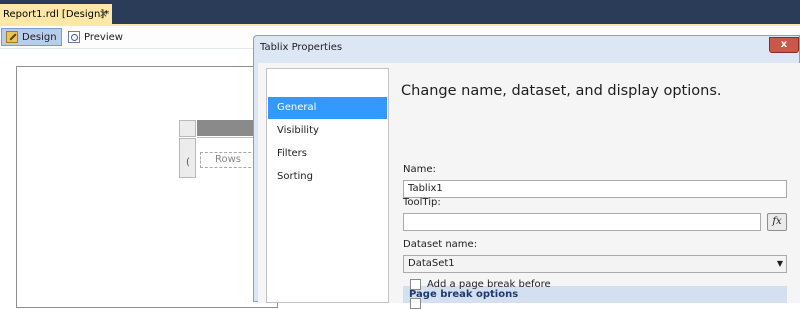 Image resolution: width=800 pixels, height=309 pixels. I want to click on tablix-rows-placeholder: Rows, so click(228, 160).